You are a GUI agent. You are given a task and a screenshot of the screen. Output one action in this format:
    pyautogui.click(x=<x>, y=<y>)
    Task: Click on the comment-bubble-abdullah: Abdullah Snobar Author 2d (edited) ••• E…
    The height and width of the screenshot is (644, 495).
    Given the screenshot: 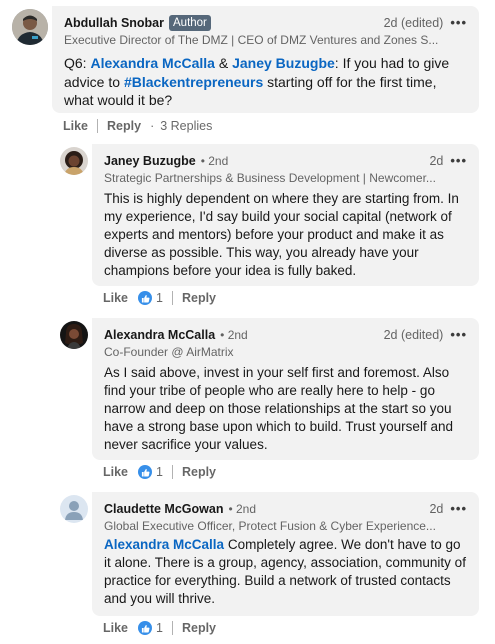 What is the action you would take?
    pyautogui.click(x=265, y=59)
    